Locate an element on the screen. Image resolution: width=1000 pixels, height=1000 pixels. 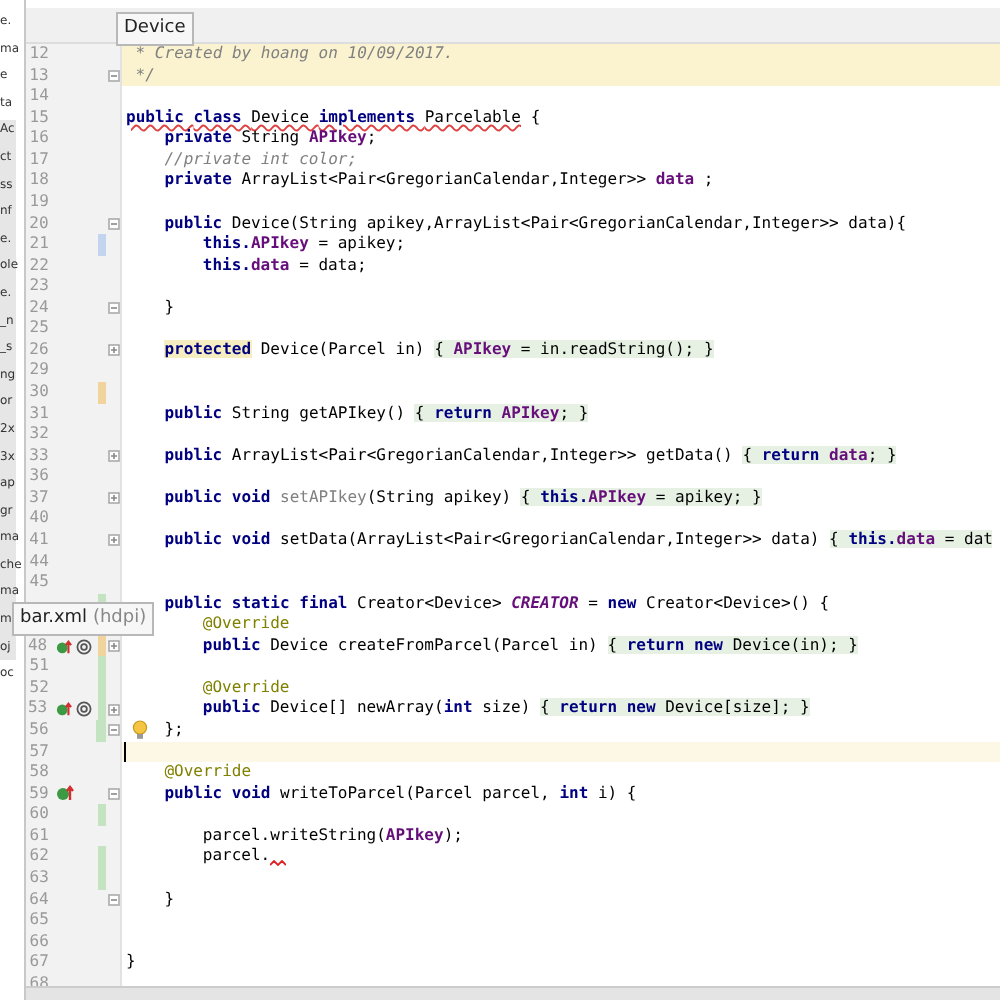
line-number: 44 is located at coordinates (38, 562).